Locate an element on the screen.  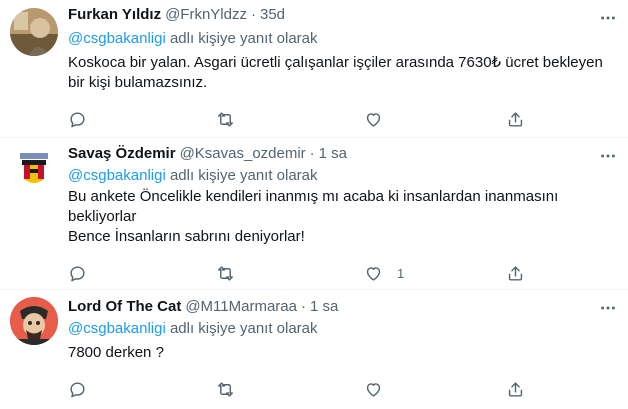
user-handle: @FrknYldzz is located at coordinates (206, 15).